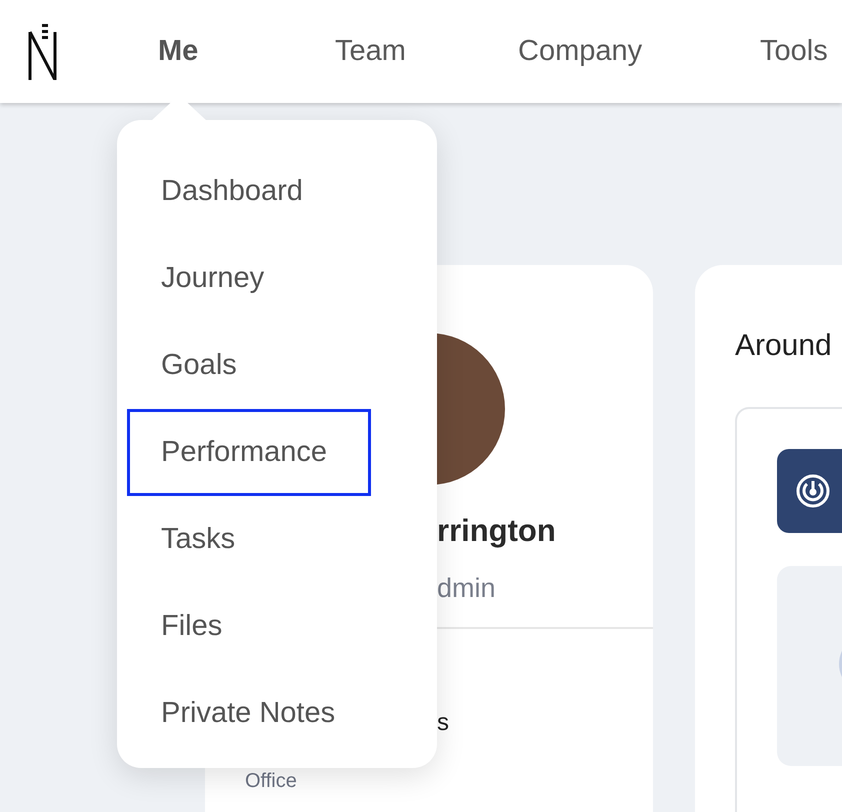  What do you see at coordinates (43, 52) in the screenshot?
I see `logo-icon` at bounding box center [43, 52].